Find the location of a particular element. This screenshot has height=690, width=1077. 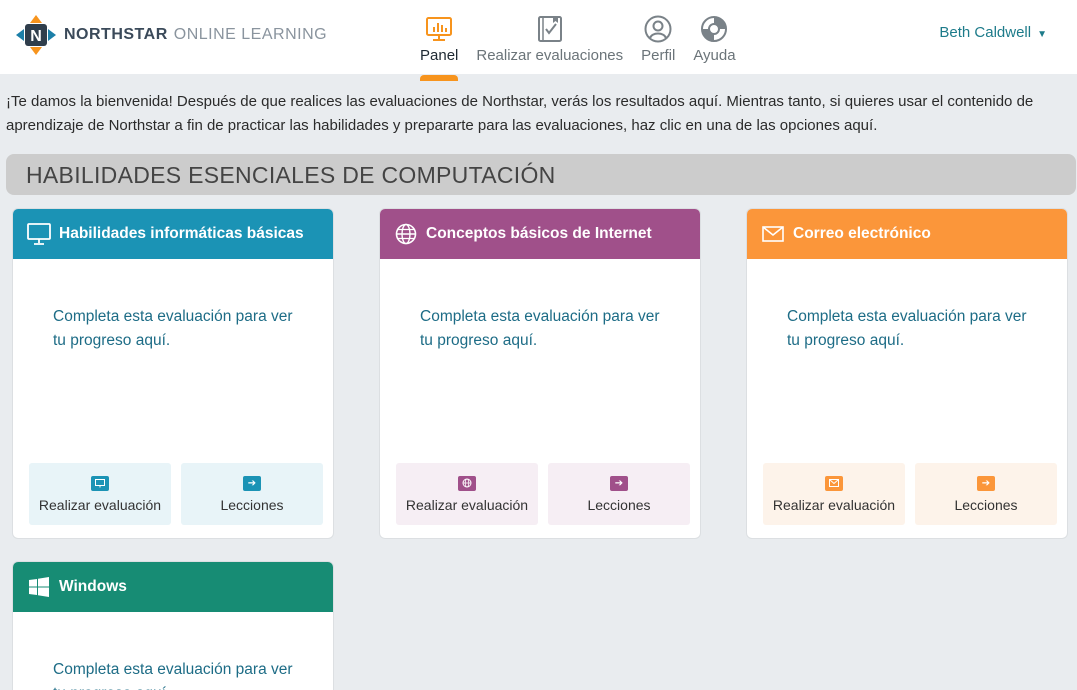

lifebuoy-icon is located at coordinates (714, 29).